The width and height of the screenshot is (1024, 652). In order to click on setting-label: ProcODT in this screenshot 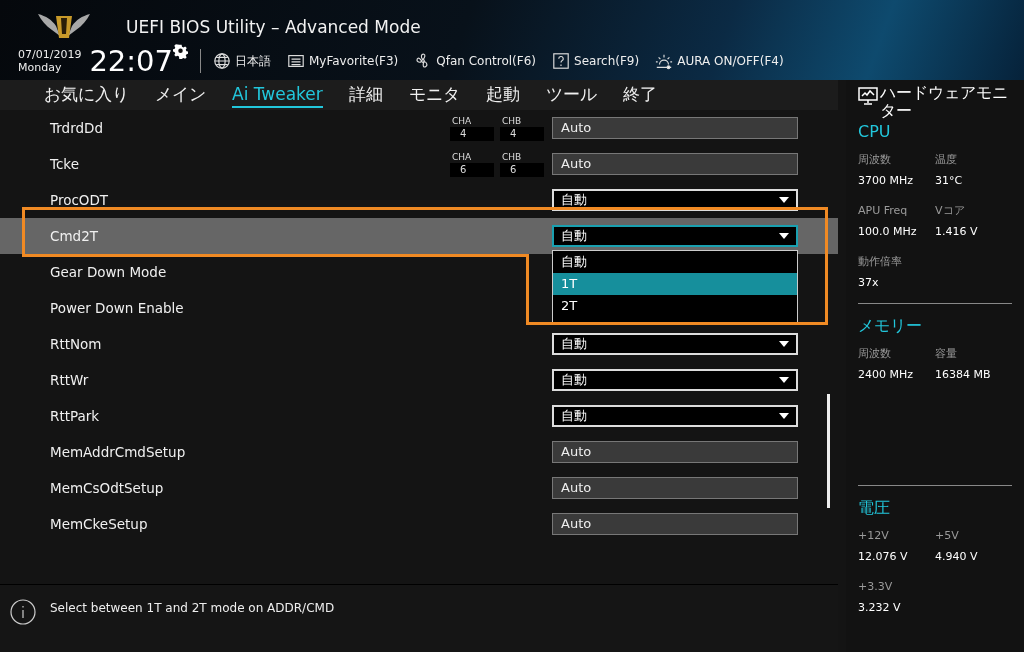, I will do `click(79, 200)`.